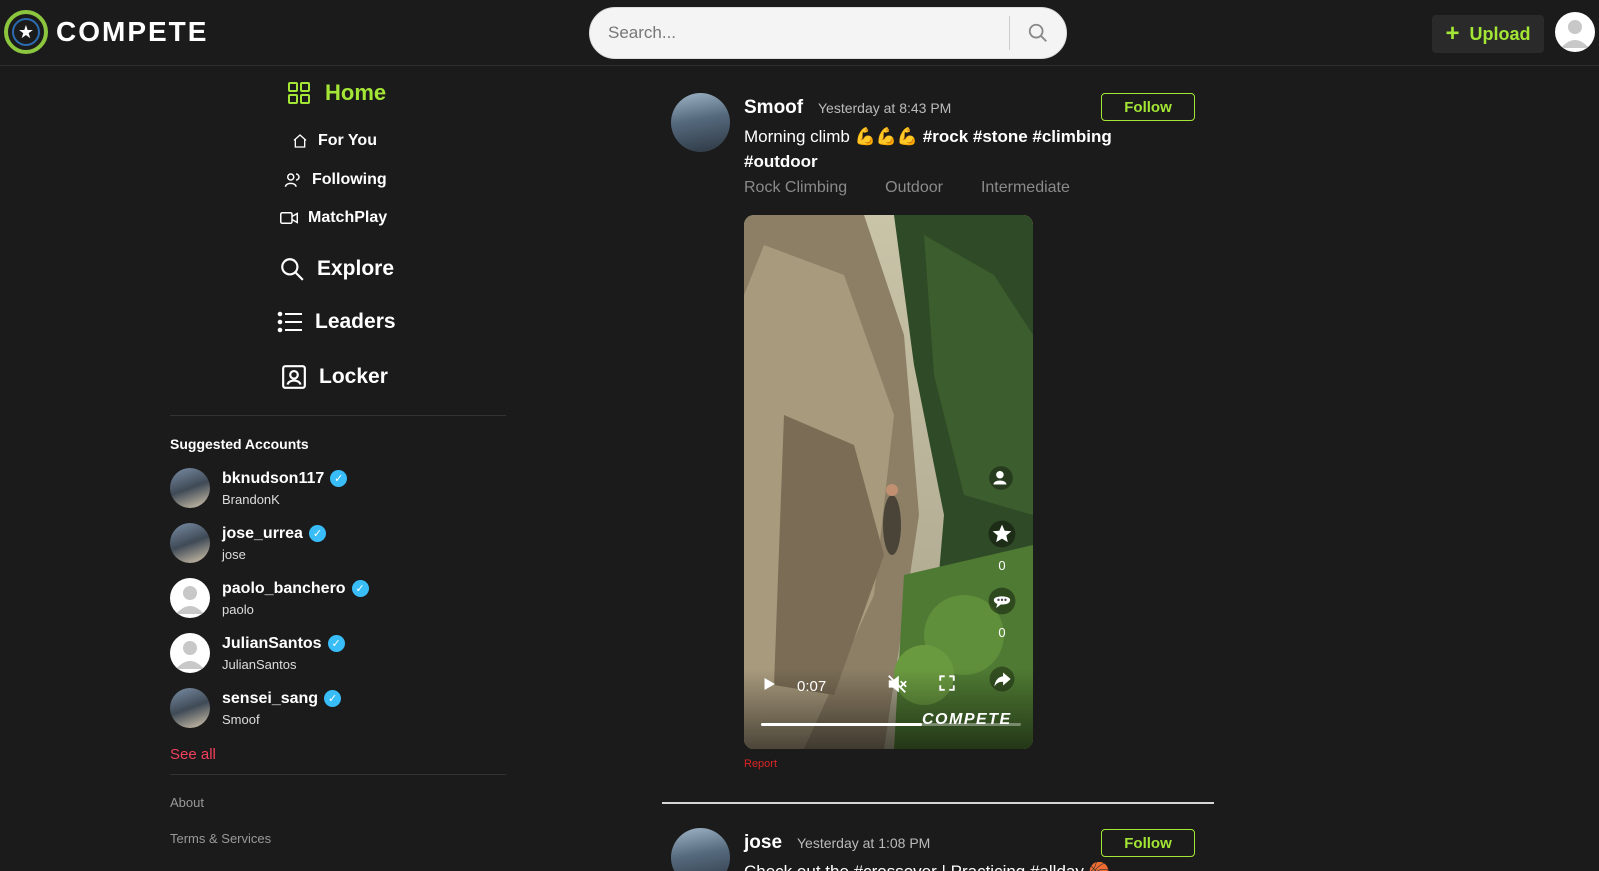  Describe the element at coordinates (763, 843) in the screenshot. I see `post-username: jose` at that location.